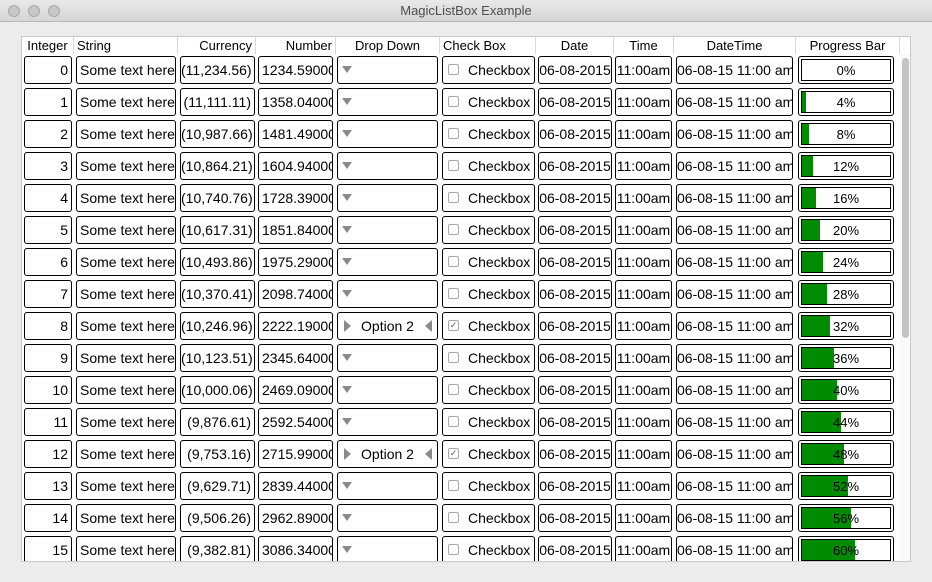 The image size is (932, 582). I want to click on integer-cell: 10, so click(48, 390).